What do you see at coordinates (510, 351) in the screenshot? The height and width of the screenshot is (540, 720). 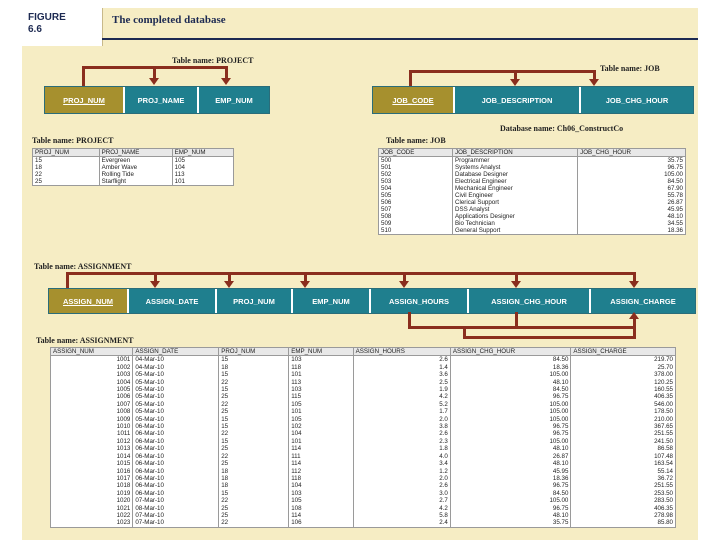 I see `assignment-header-assign-chg-hour: ASSIGN_CHG_HOUR` at bounding box center [510, 351].